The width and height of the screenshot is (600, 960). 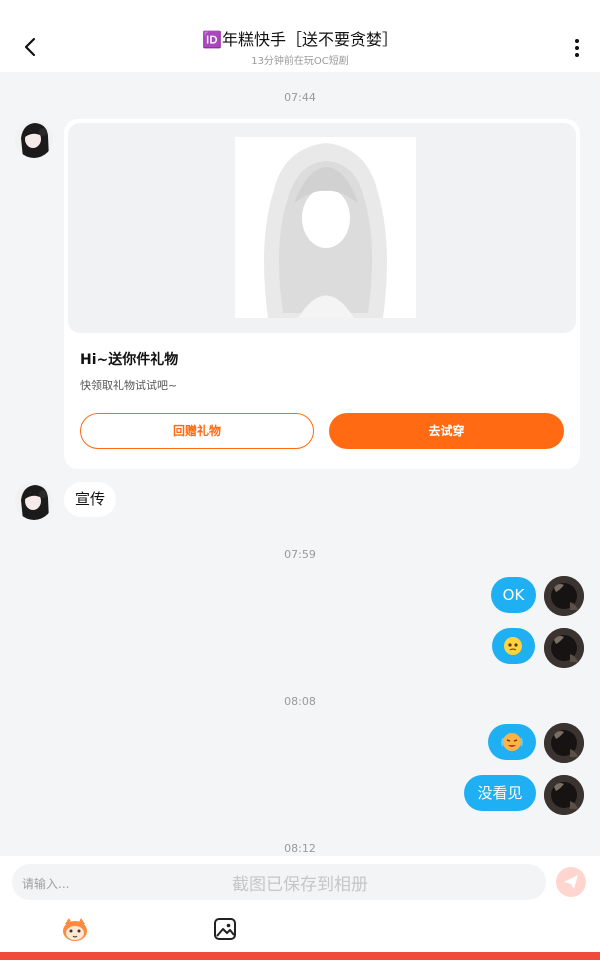 What do you see at coordinates (300, 97) in the screenshot?
I see `timestamp: 07:44` at bounding box center [300, 97].